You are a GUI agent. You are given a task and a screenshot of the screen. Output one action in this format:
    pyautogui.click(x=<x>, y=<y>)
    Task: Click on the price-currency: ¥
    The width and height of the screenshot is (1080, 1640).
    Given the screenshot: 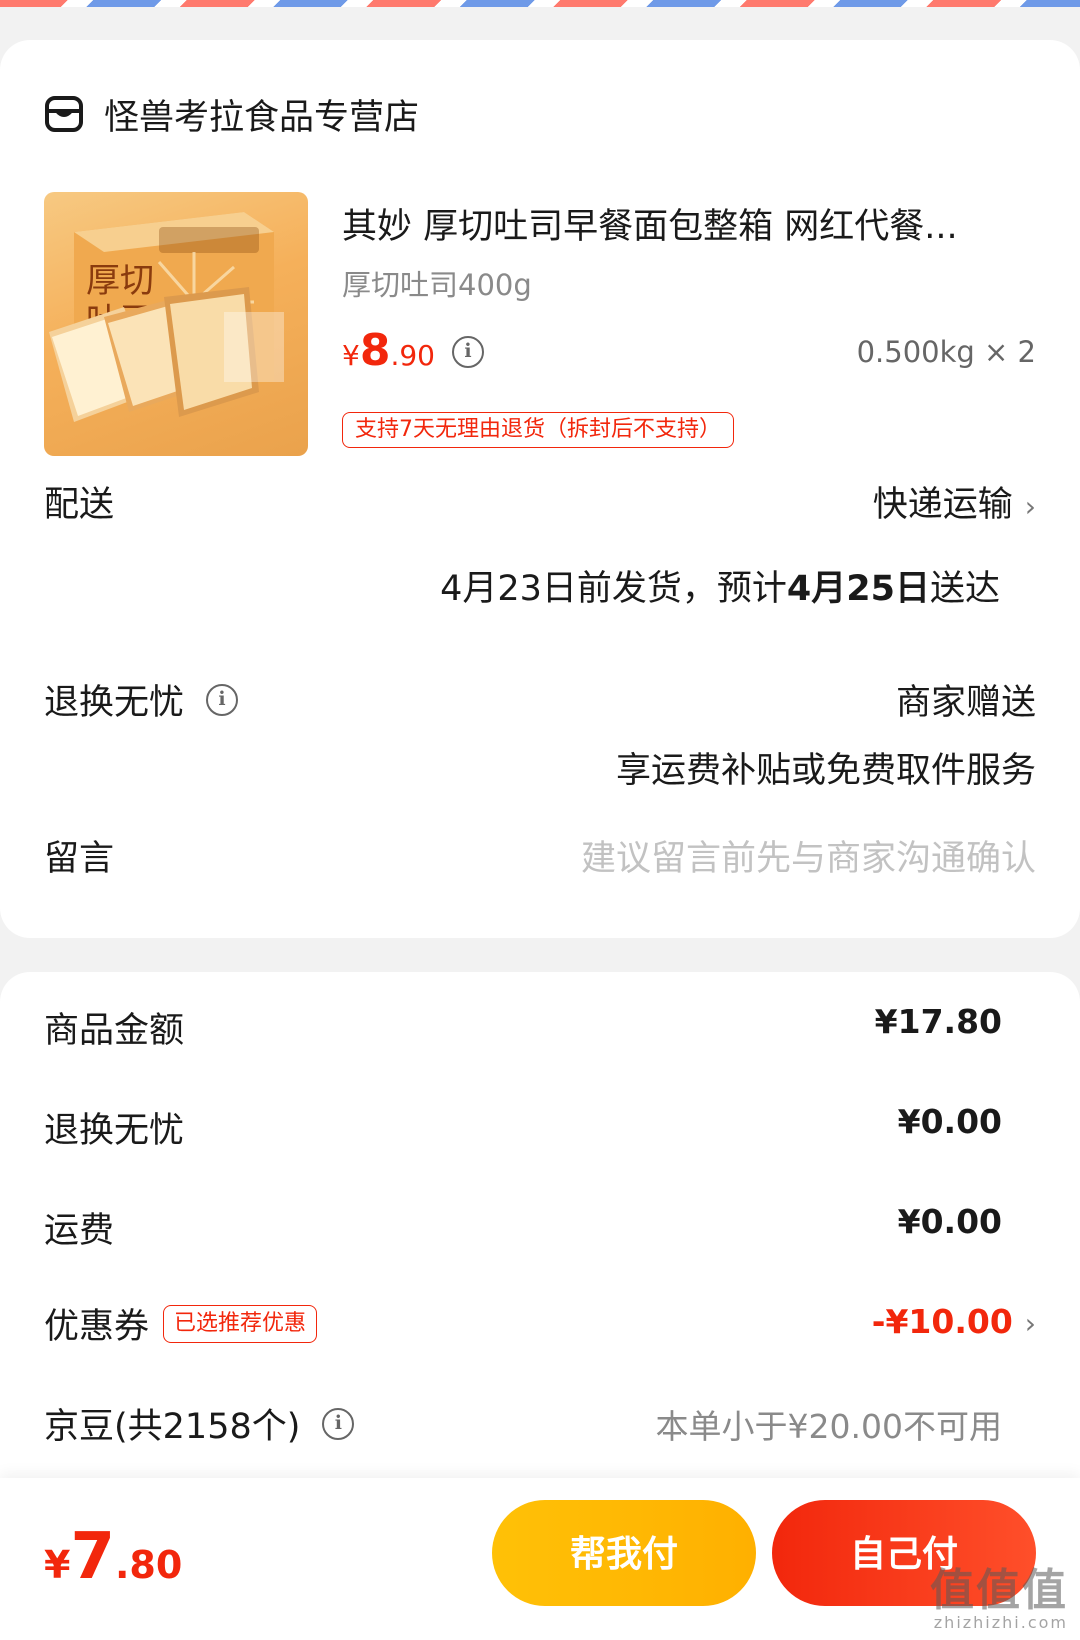 What is the action you would take?
    pyautogui.click(x=351, y=355)
    